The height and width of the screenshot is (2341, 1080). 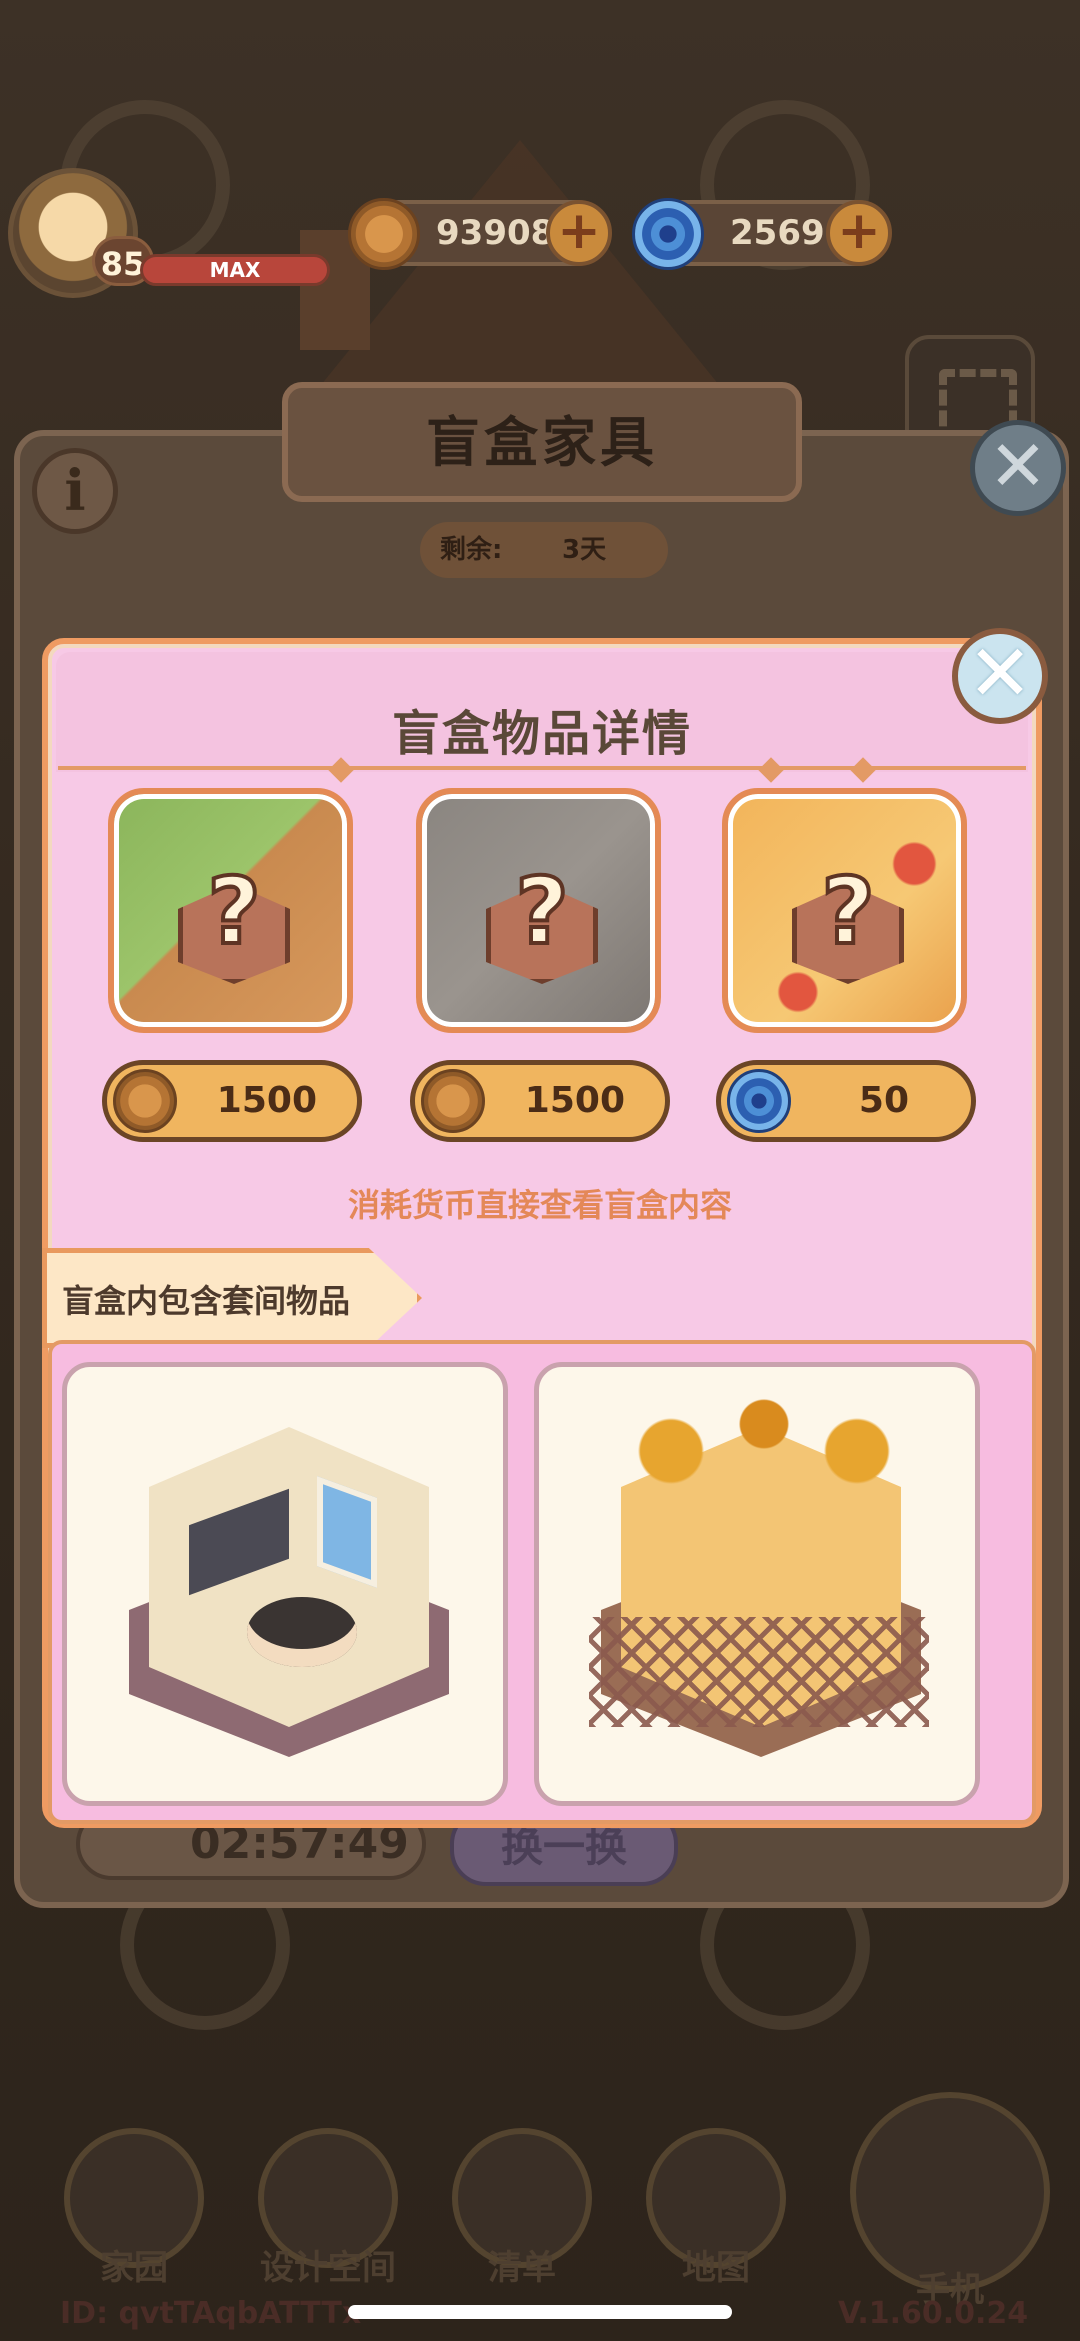 I want to click on remaining-time-badge: 剩余: 3天, so click(x=544, y=550).